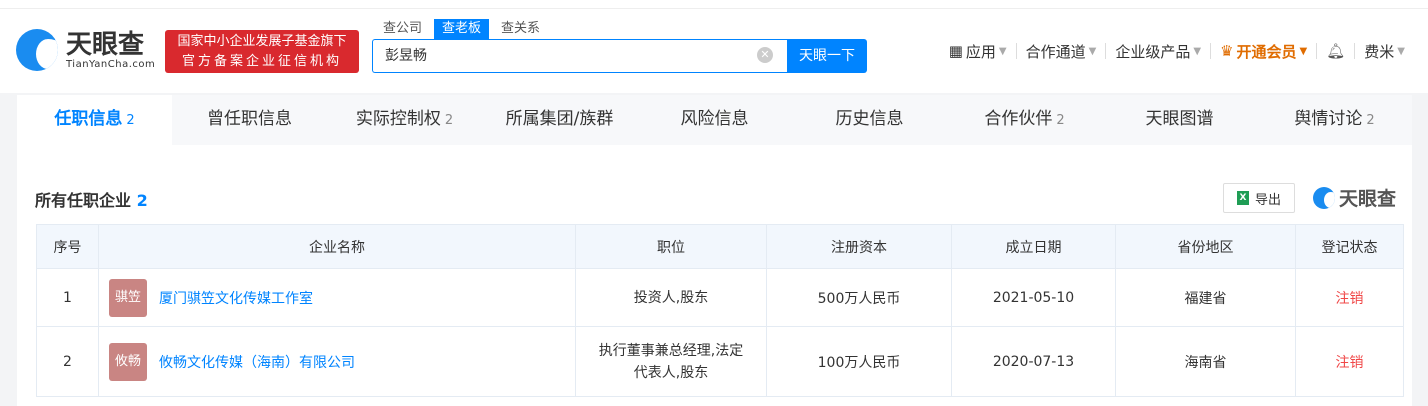 The height and width of the screenshot is (406, 1428). Describe the element at coordinates (261, 61) in the screenshot. I see `badge-line2: 官方备案企业征信机构` at that location.